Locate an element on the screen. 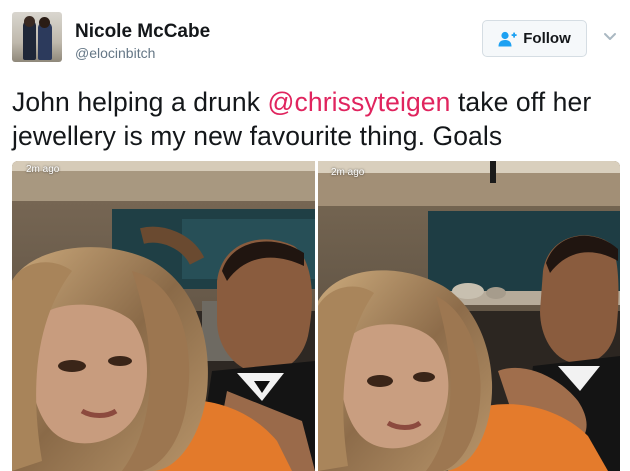 This screenshot has width=630, height=471. add-user-icon is located at coordinates (507, 38).